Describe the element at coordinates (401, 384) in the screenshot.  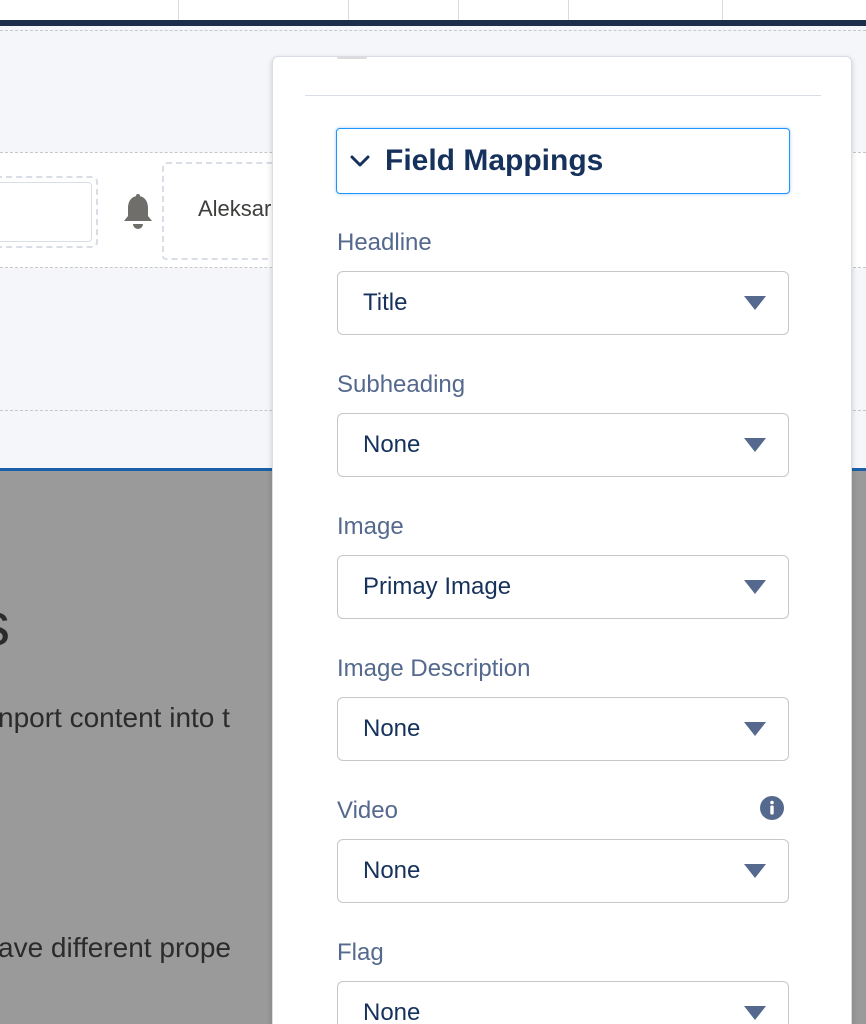
I see `subheading-label: Subheading` at that location.